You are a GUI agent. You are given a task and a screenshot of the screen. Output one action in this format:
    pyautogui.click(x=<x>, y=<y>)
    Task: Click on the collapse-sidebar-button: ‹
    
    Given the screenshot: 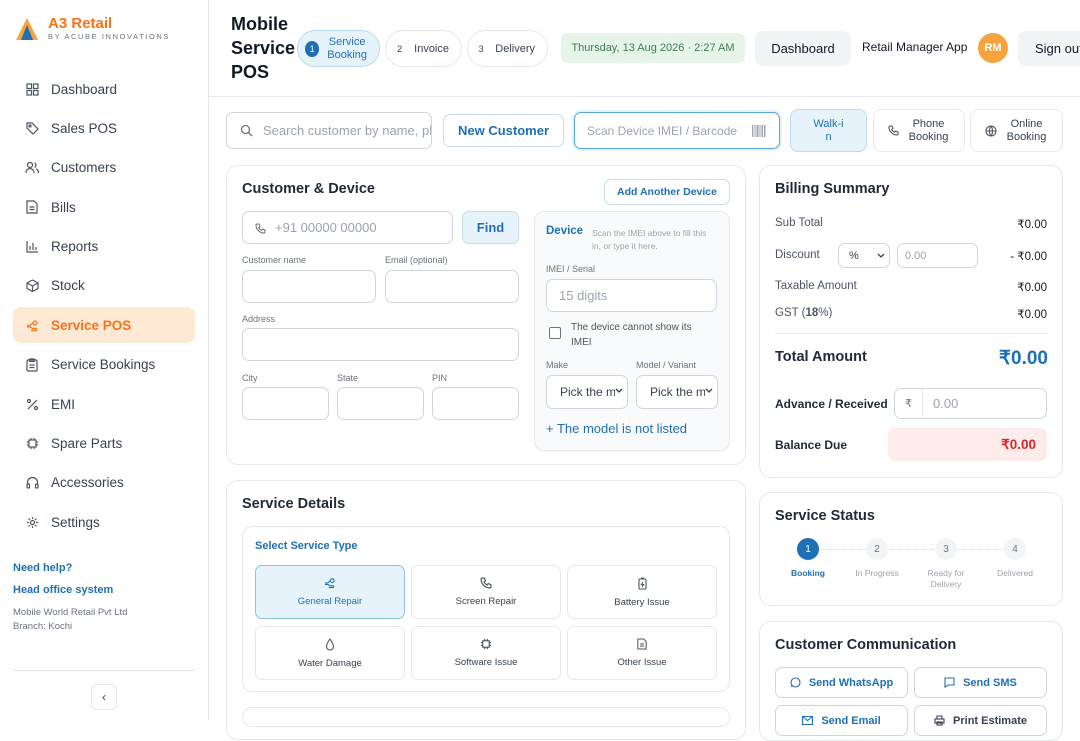 What is the action you would take?
    pyautogui.click(x=104, y=697)
    